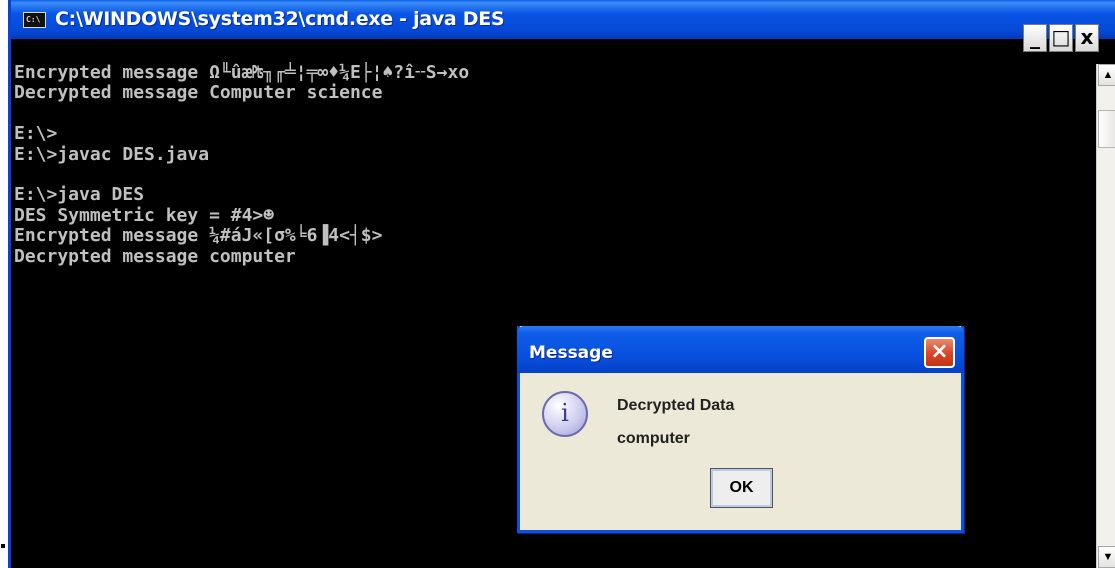 The height and width of the screenshot is (568, 1115). Describe the element at coordinates (1106, 129) in the screenshot. I see `scroll-thumb` at that location.